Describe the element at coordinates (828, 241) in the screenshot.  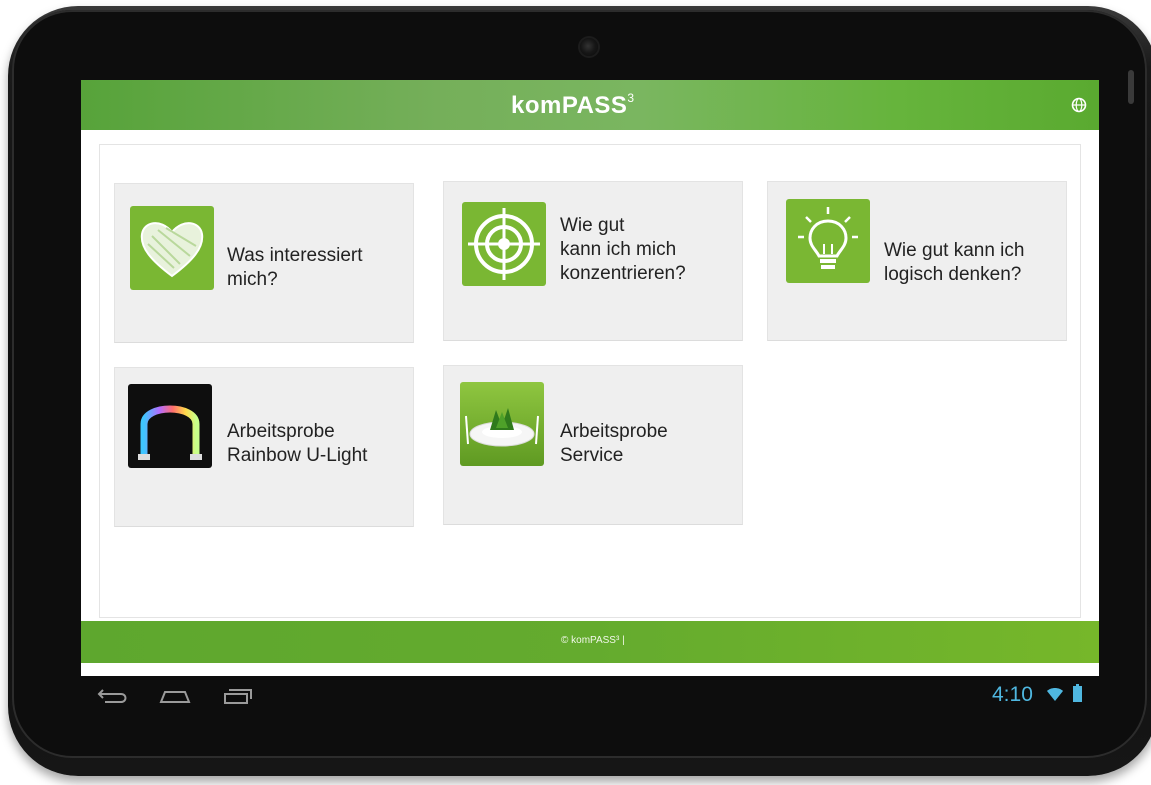
I see `lightbulb-icon` at that location.